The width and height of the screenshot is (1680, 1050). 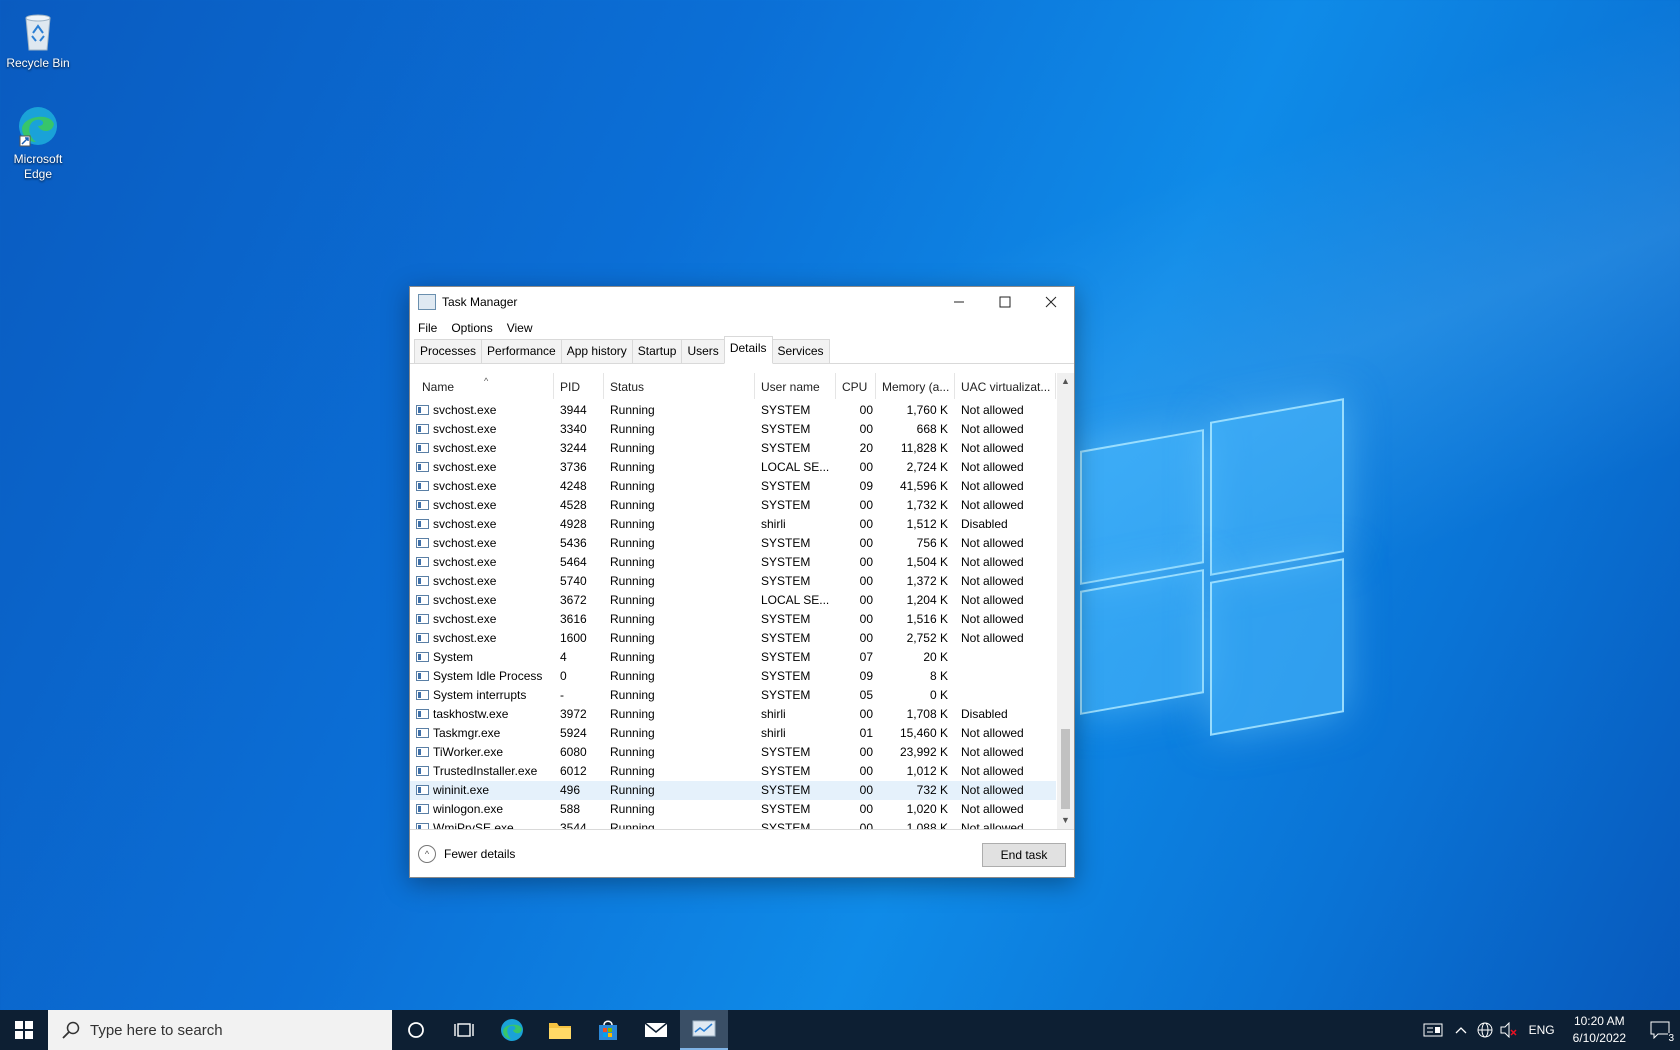 I want to click on file-explorer-button, so click(x=560, y=1030).